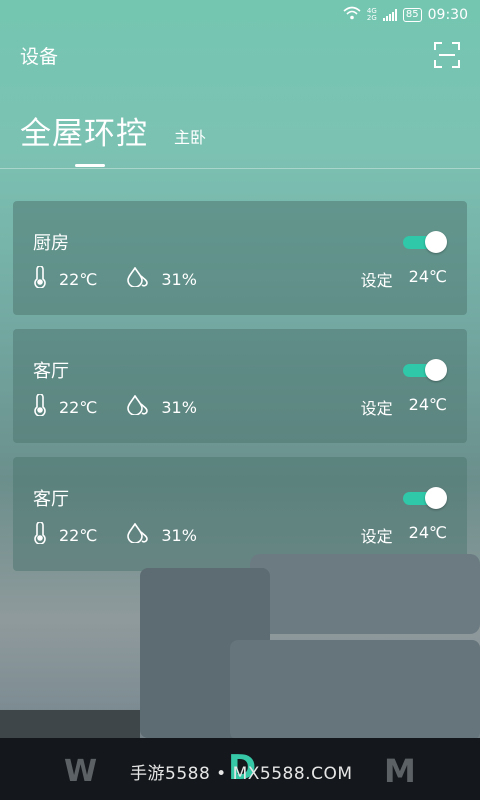 This screenshot has width=480, height=800. I want to click on clock: 09:30, so click(447, 15).